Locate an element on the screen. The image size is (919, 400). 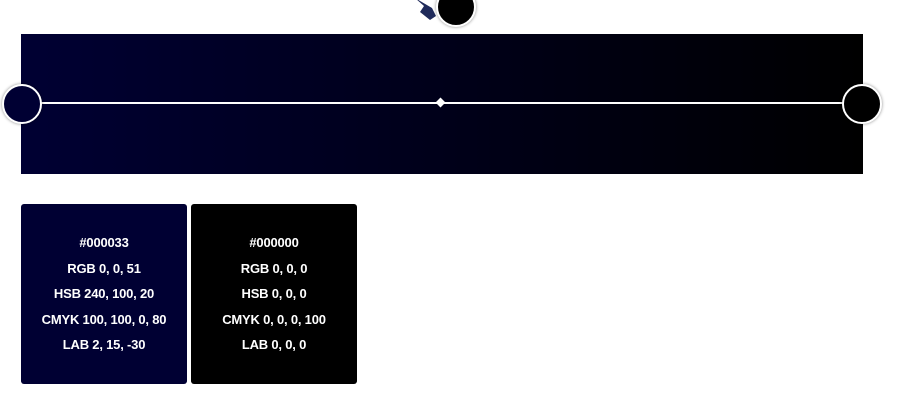
swatch-hsb: HSB 0, 0, 0 is located at coordinates (274, 294).